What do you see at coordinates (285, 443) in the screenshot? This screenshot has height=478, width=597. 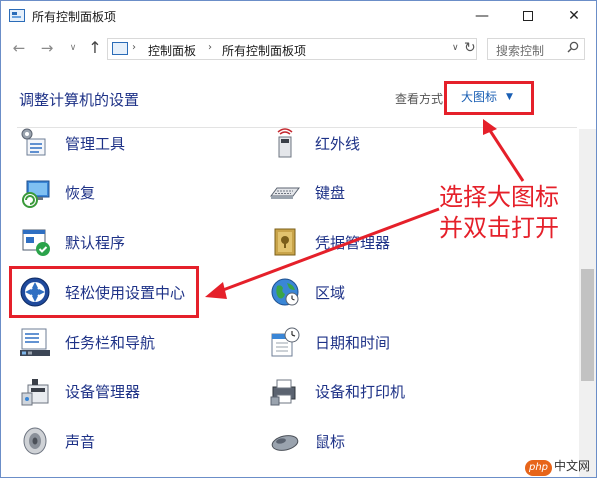 I see `mouse-icon` at bounding box center [285, 443].